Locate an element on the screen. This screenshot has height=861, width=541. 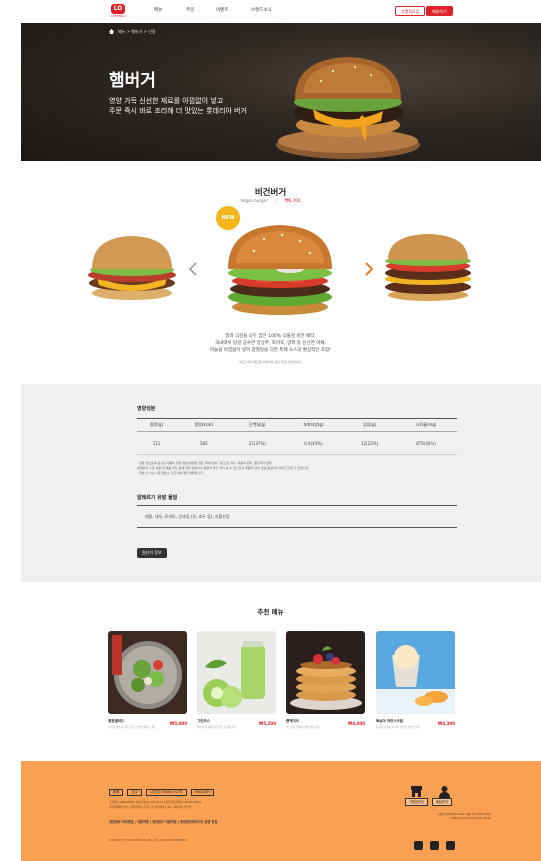
footer-links: 회원 공고 LOTTE FAMILY SITE ENGLISH is located at coordinates (161, 792).